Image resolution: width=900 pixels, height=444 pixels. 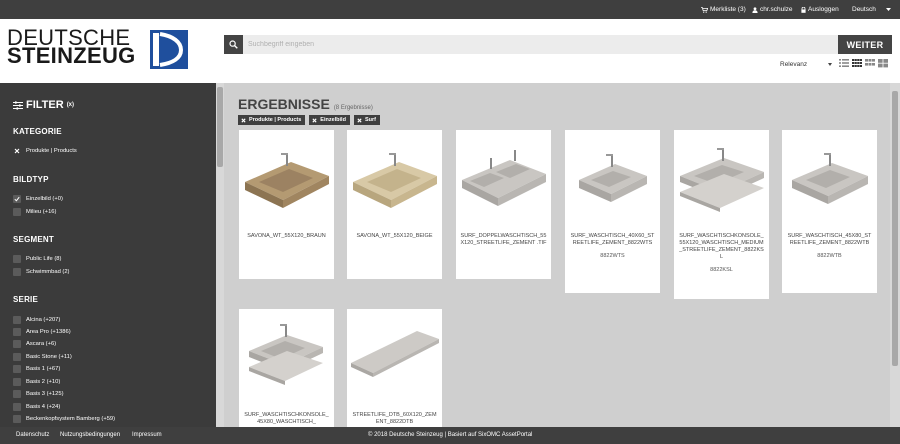 What do you see at coordinates (272, 120) in the screenshot?
I see `filter-chip: Produkte | Products` at bounding box center [272, 120].